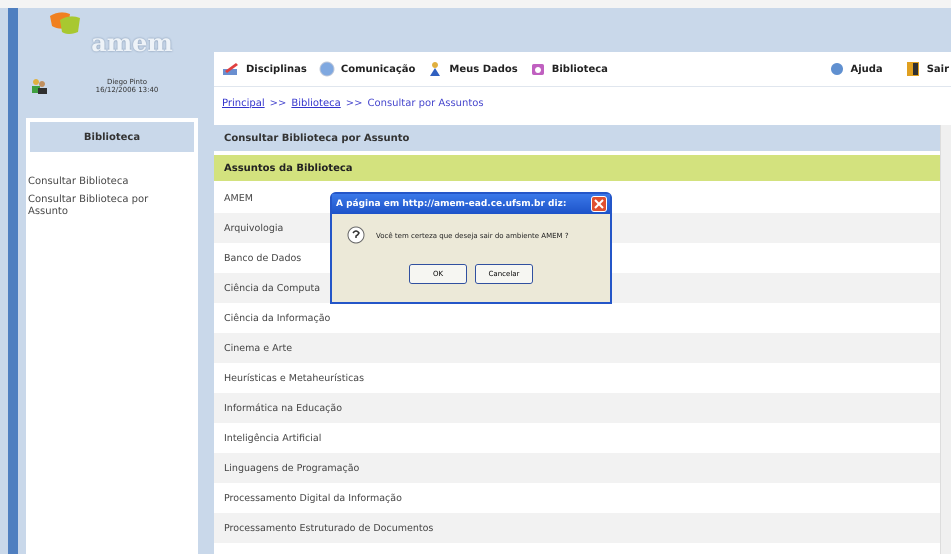 This screenshot has width=951, height=554. I want to click on sidebar-title: Biblioteca, so click(112, 137).